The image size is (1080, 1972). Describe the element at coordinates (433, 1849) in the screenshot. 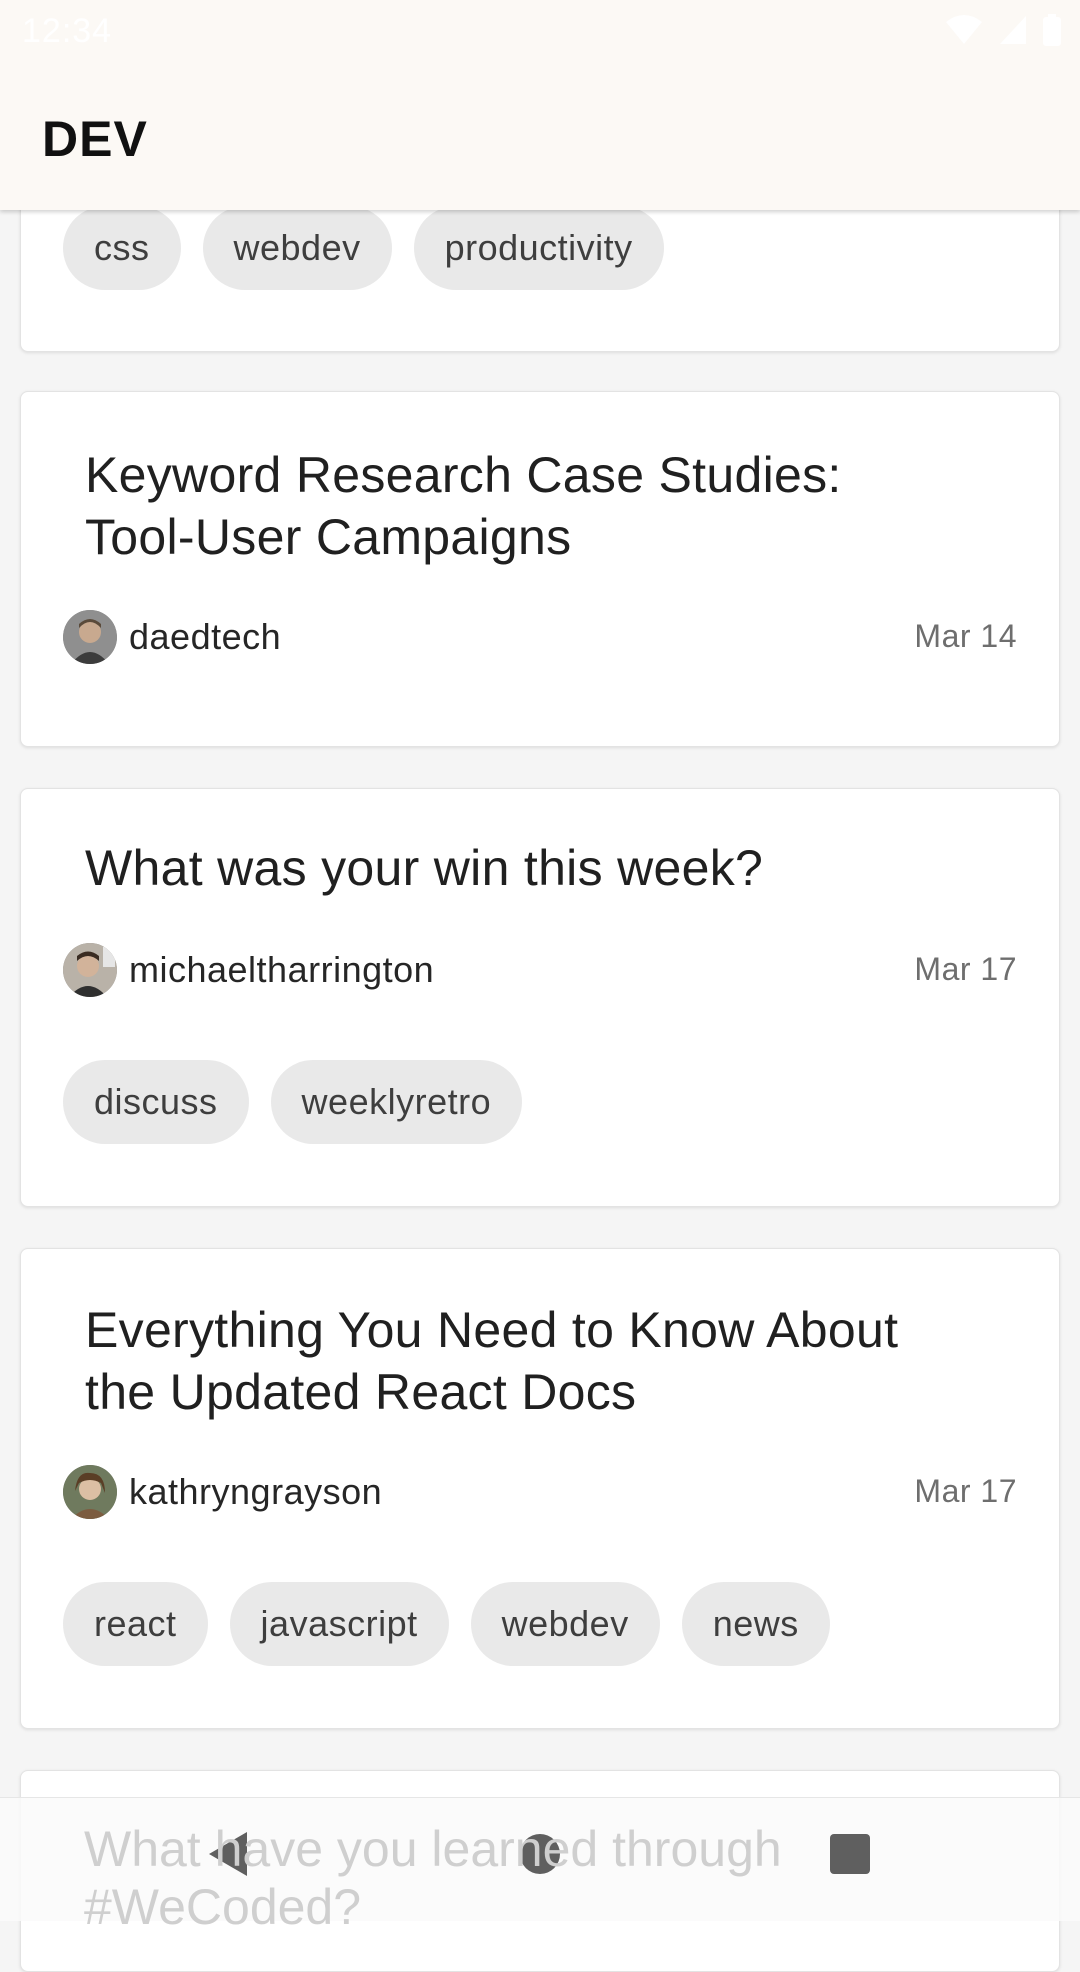

I see `article-title-line: What have you learned through` at that location.